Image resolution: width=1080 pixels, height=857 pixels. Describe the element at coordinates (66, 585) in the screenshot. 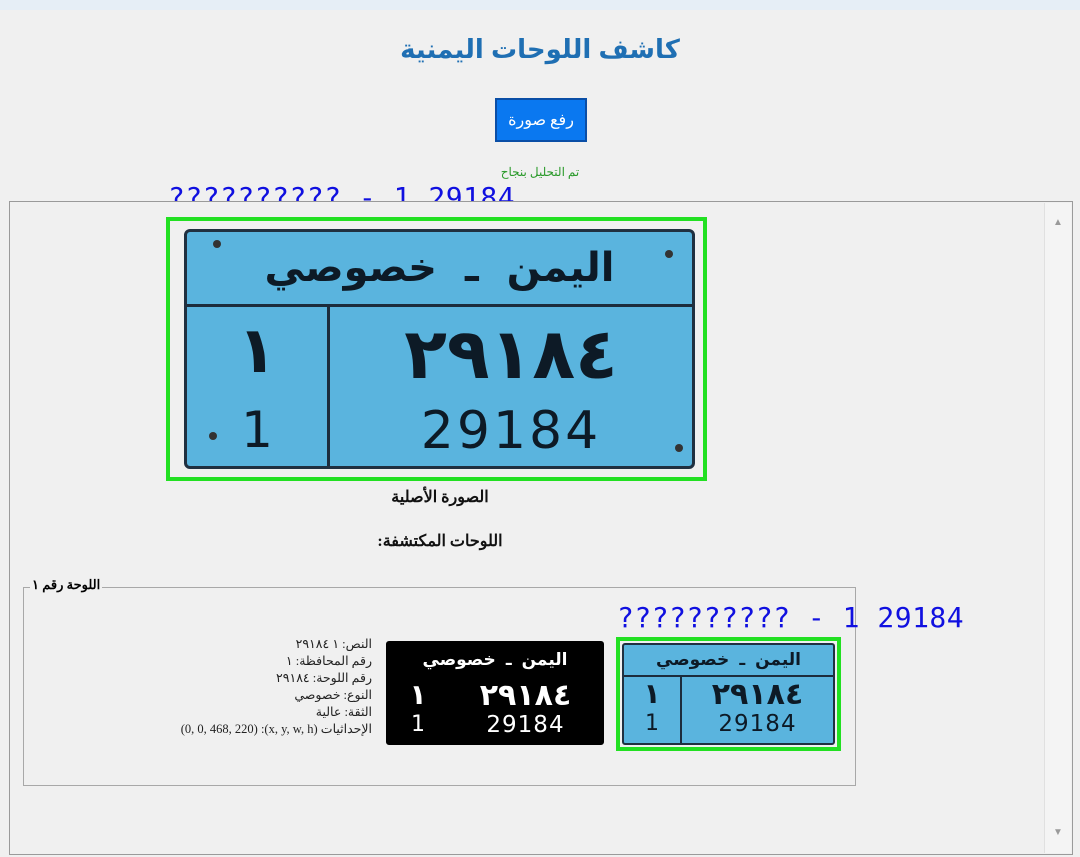

I see `plate-result-title: اللوحة رقم ١` at that location.